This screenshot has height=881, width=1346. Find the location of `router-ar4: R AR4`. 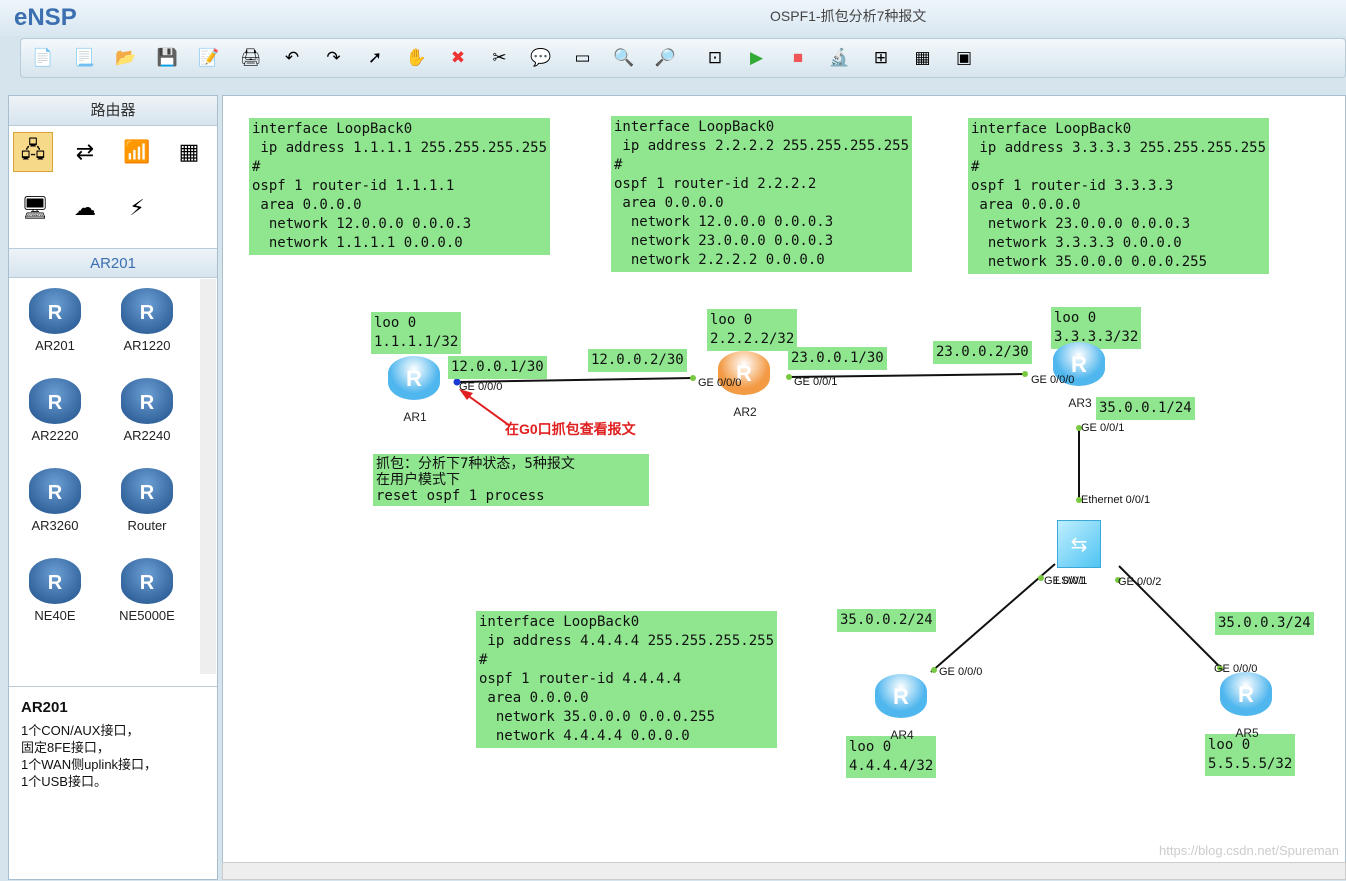

router-ar4: R AR4 is located at coordinates (902, 708).